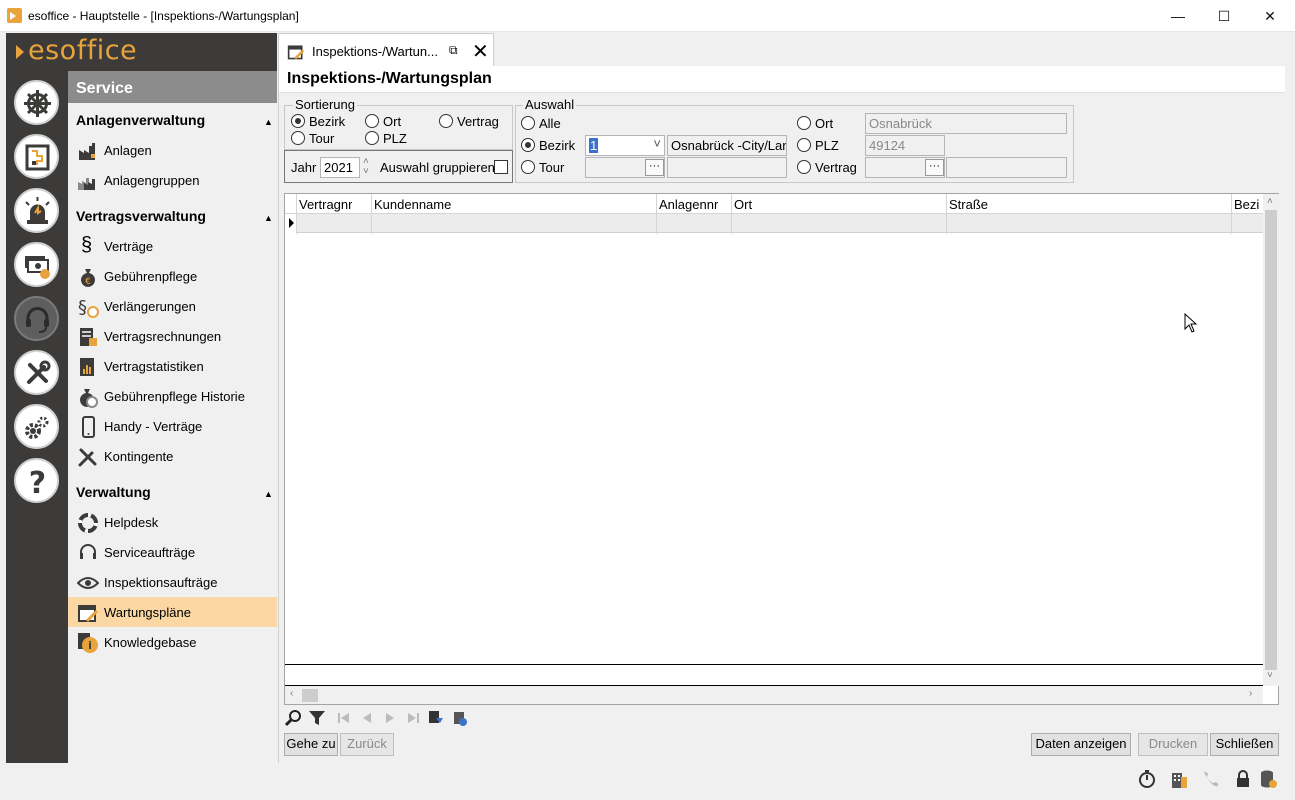 This screenshot has height=800, width=1295. Describe the element at coordinates (36, 480) in the screenshot. I see `rail-help-button: ?` at that location.